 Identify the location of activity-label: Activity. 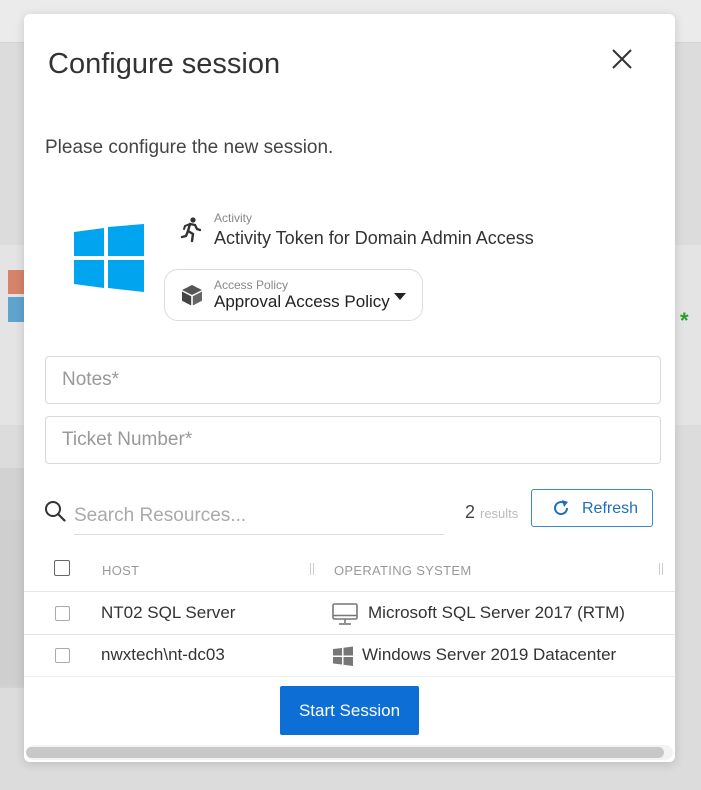
(233, 218).